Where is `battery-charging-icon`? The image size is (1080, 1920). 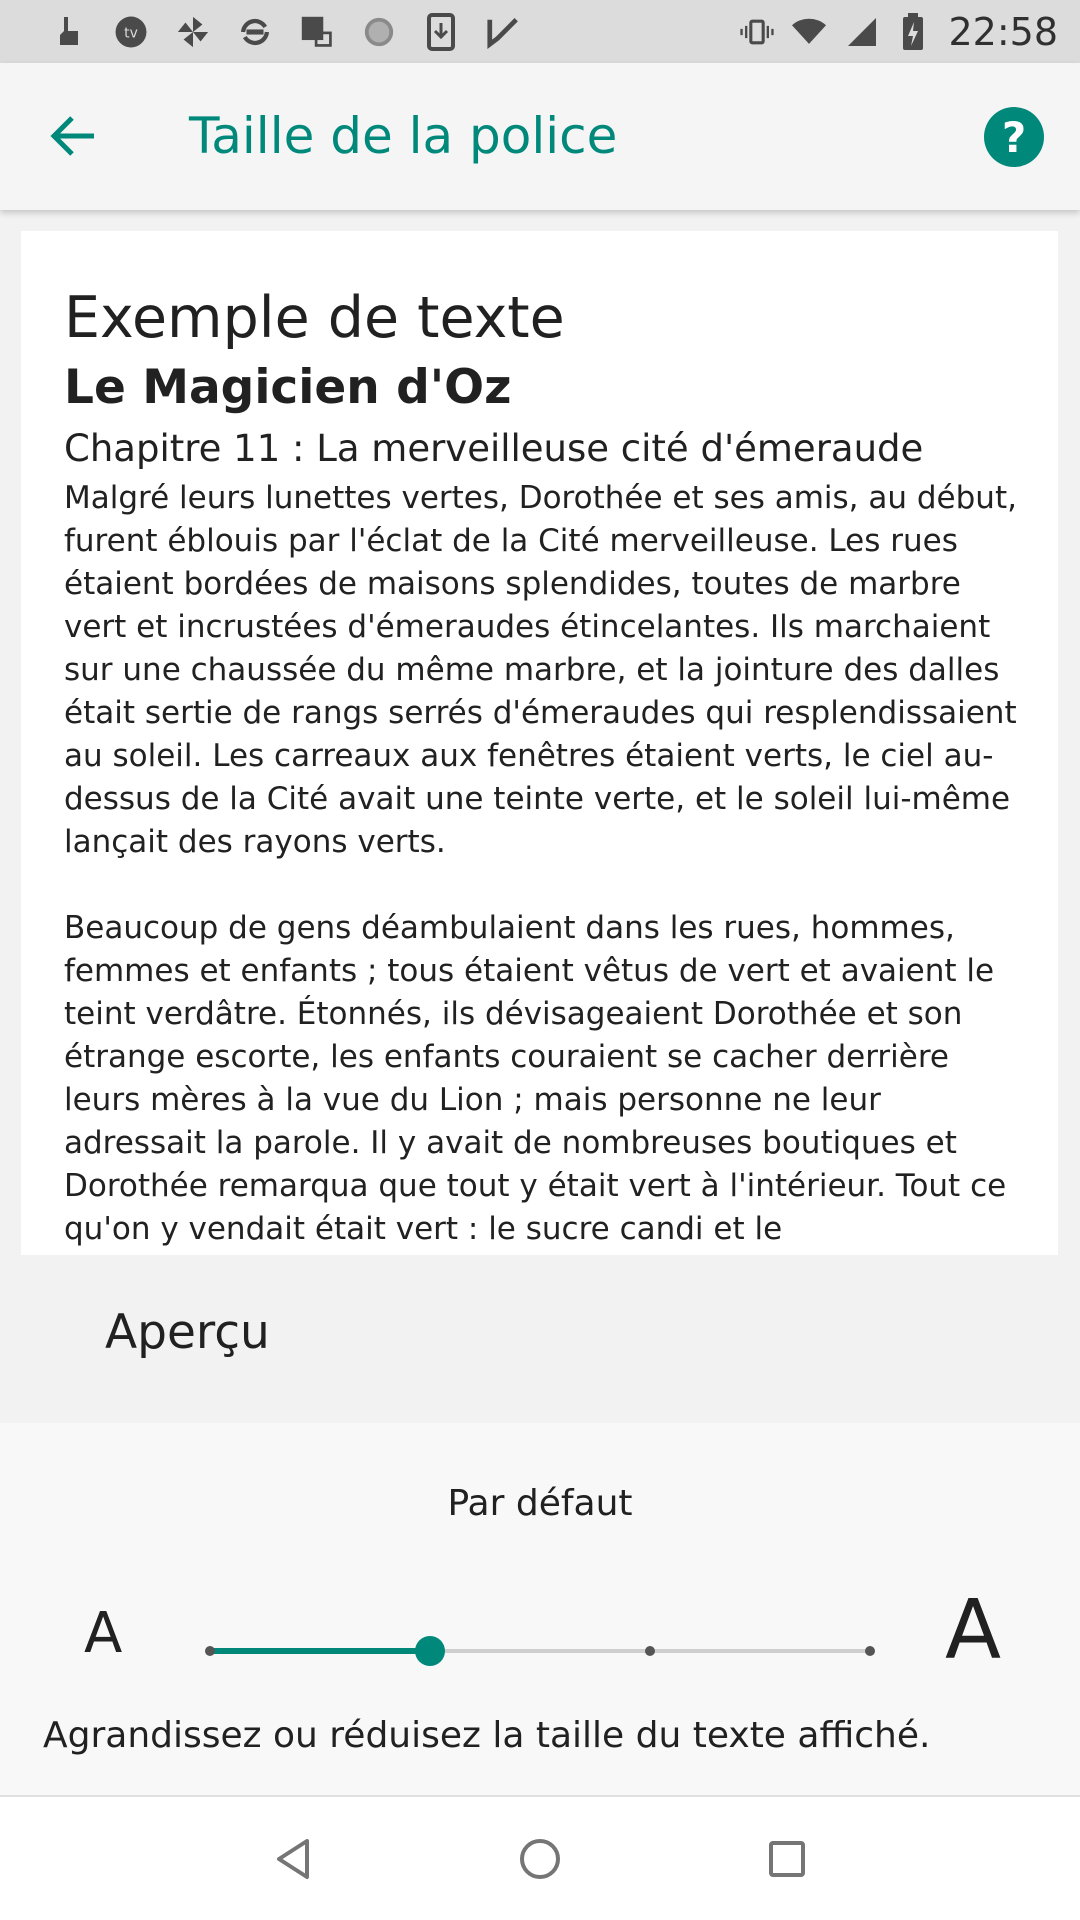 battery-charging-icon is located at coordinates (913, 31).